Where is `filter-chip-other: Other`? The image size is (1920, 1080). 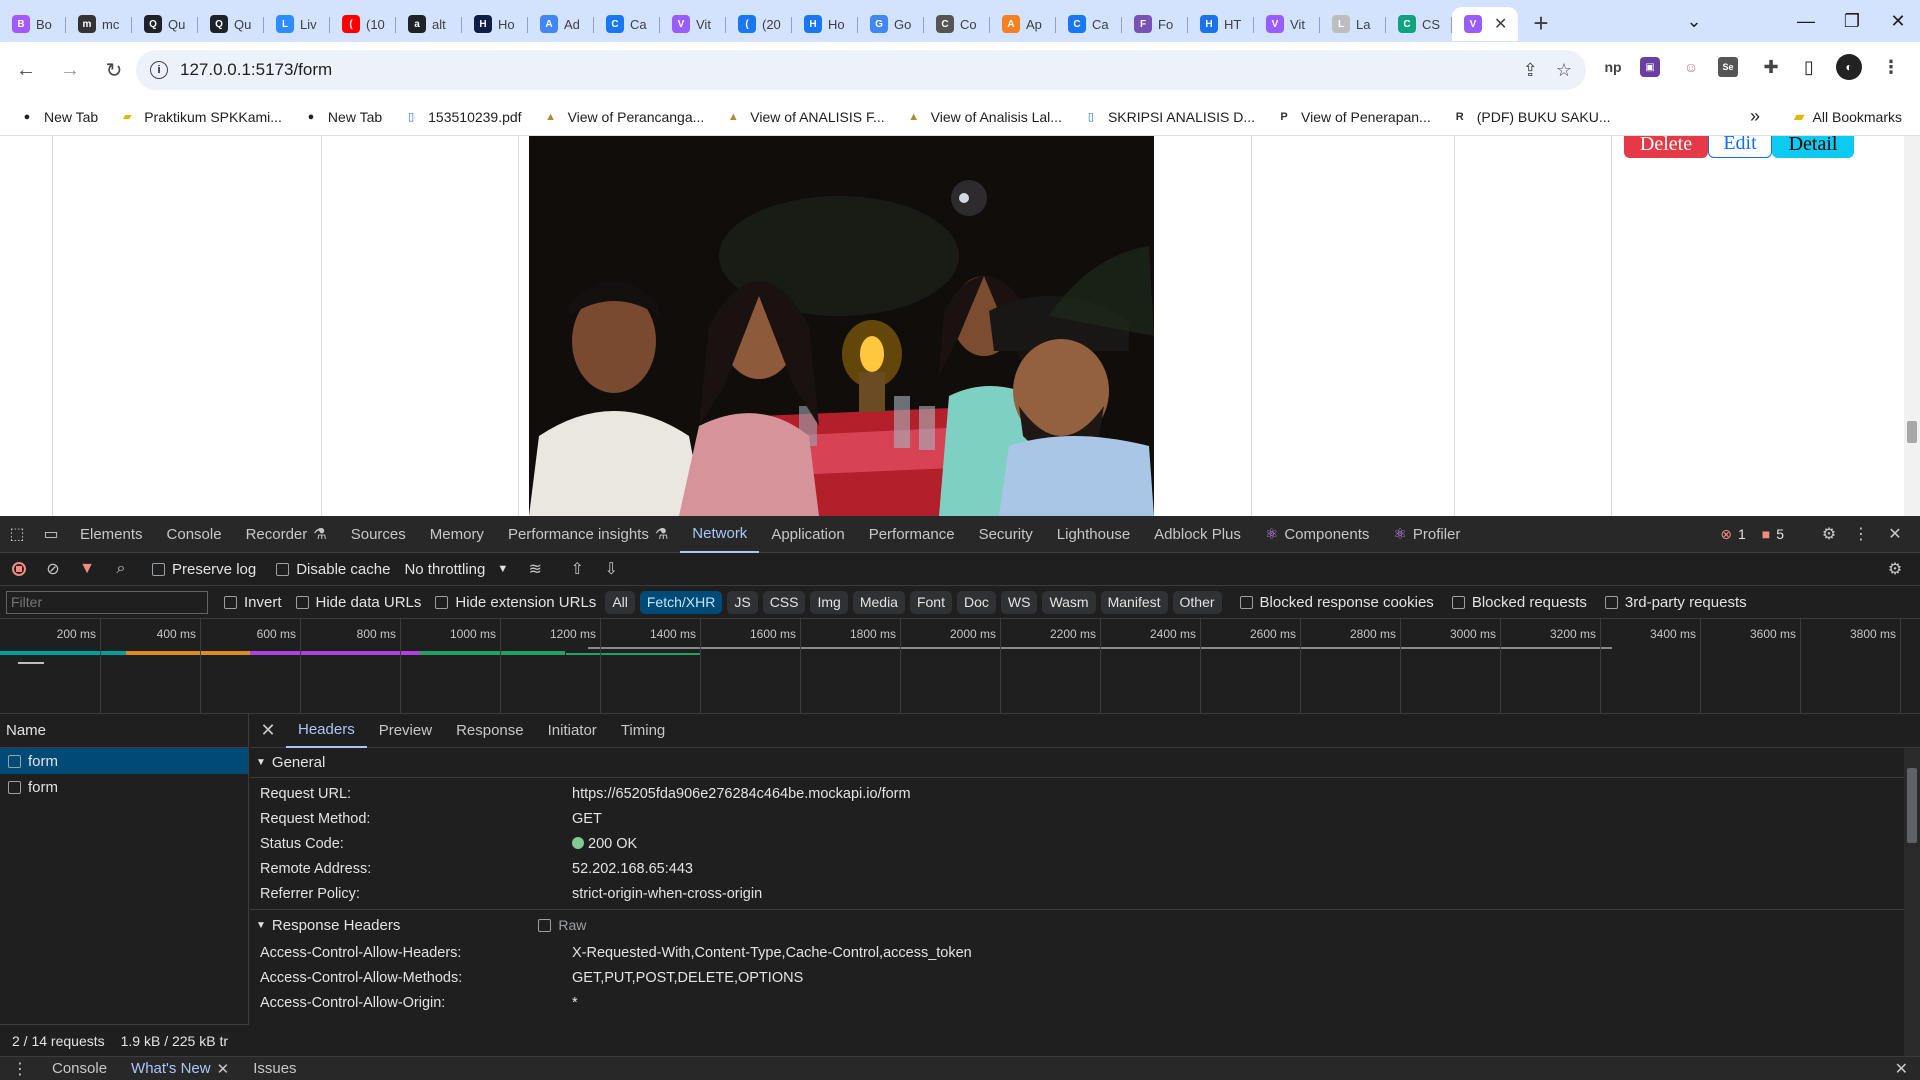 filter-chip-other: Other is located at coordinates (1197, 602).